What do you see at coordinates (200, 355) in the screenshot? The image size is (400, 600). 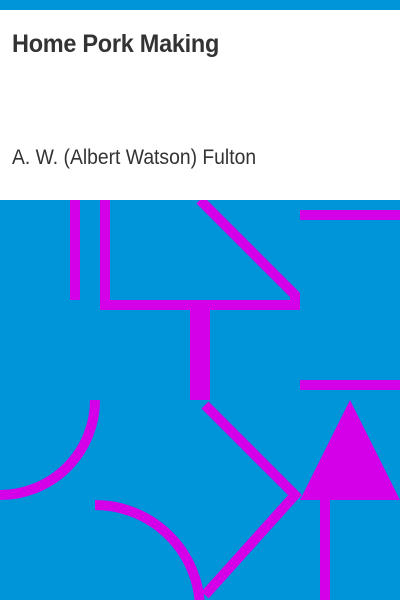 I see `art-center-stem` at bounding box center [200, 355].